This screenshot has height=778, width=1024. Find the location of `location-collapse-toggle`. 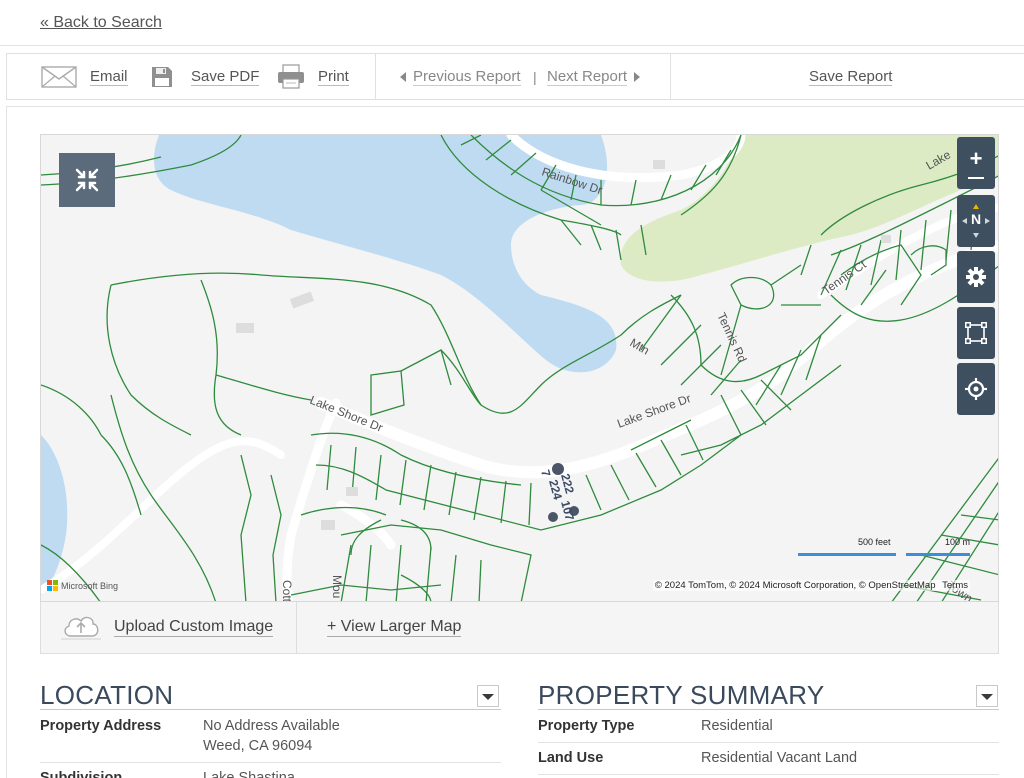

location-collapse-toggle is located at coordinates (488, 696).